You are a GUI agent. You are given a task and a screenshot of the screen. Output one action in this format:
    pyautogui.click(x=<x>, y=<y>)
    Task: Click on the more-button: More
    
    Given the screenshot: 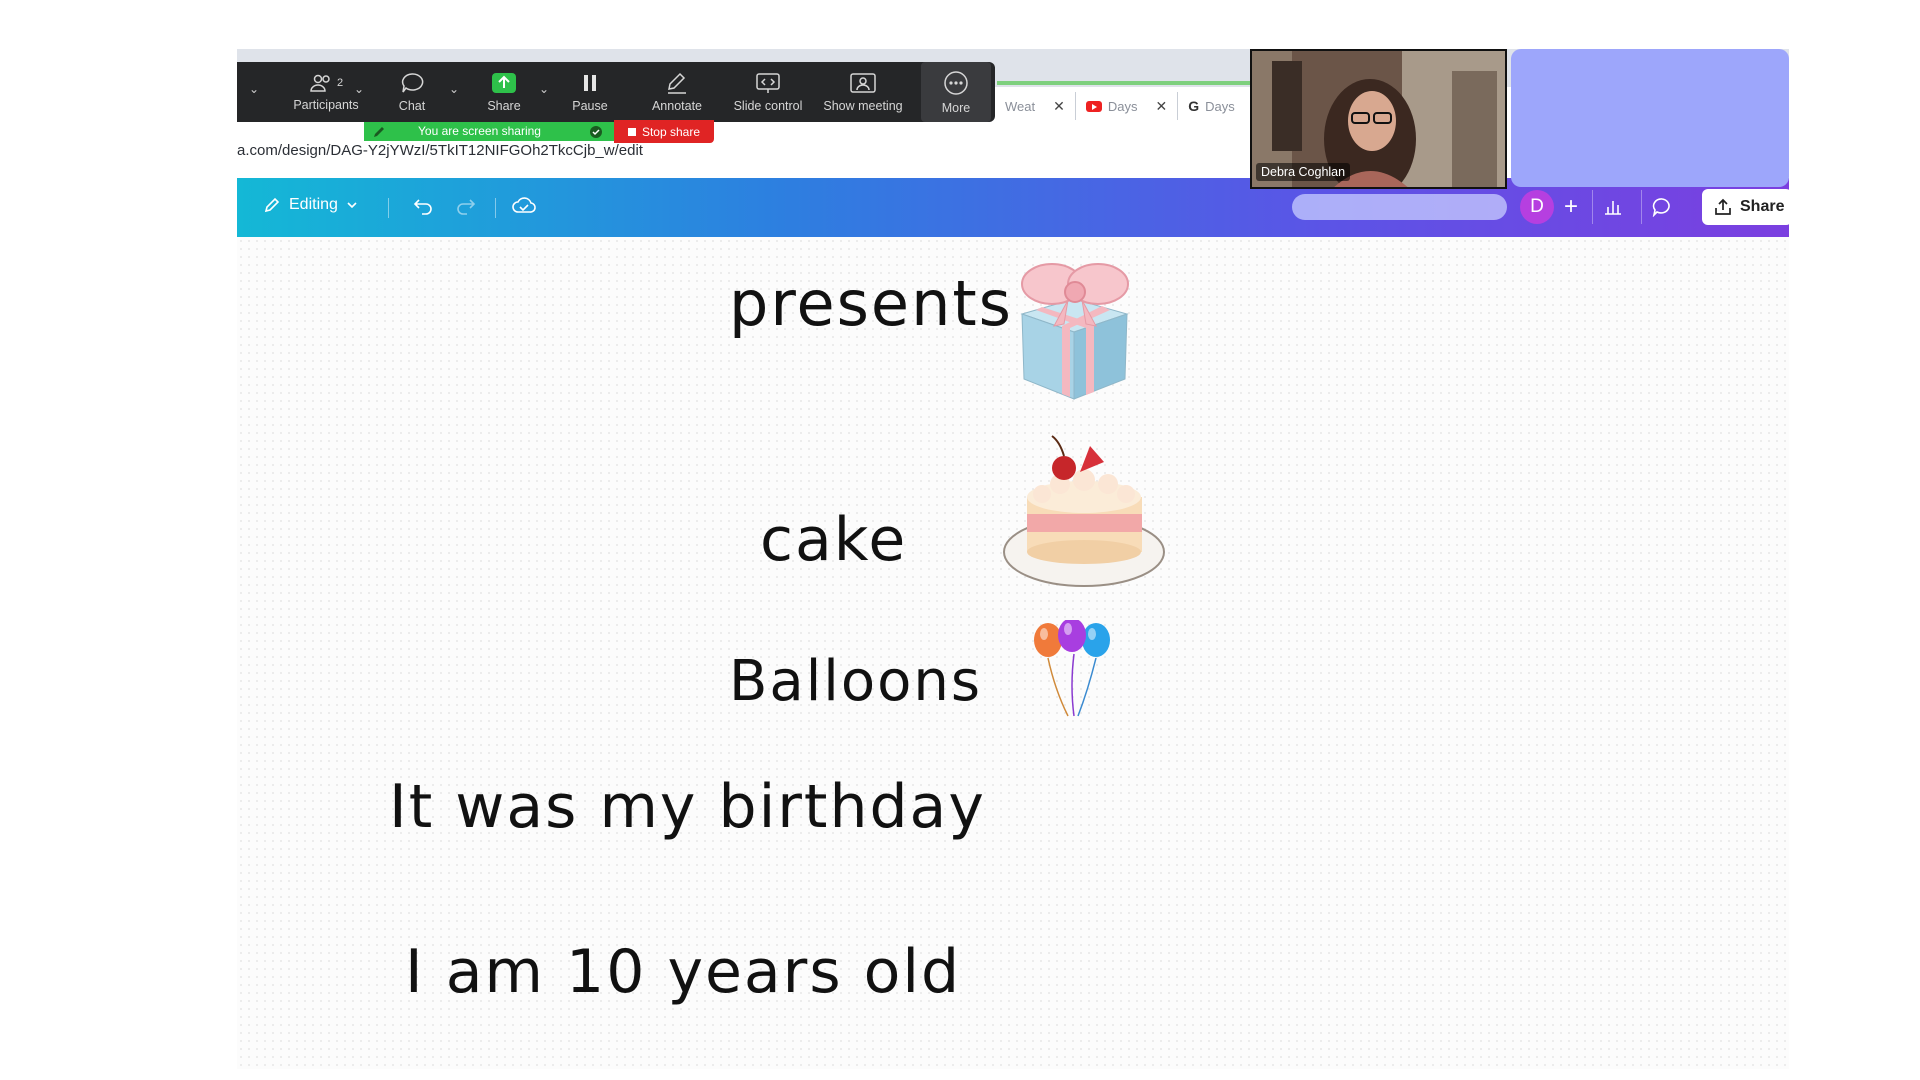 What is the action you would take?
    pyautogui.click(x=956, y=92)
    